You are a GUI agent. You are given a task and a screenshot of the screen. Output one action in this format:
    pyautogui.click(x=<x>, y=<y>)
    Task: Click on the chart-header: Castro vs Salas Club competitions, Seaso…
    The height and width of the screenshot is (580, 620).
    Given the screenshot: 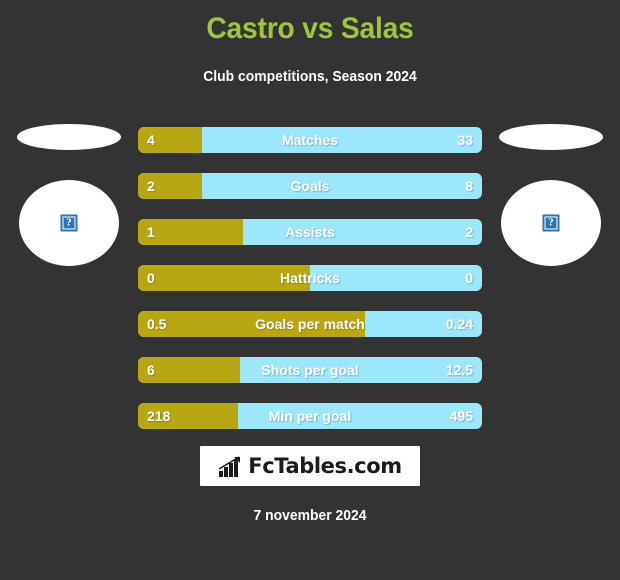 What is the action you would take?
    pyautogui.click(x=310, y=43)
    